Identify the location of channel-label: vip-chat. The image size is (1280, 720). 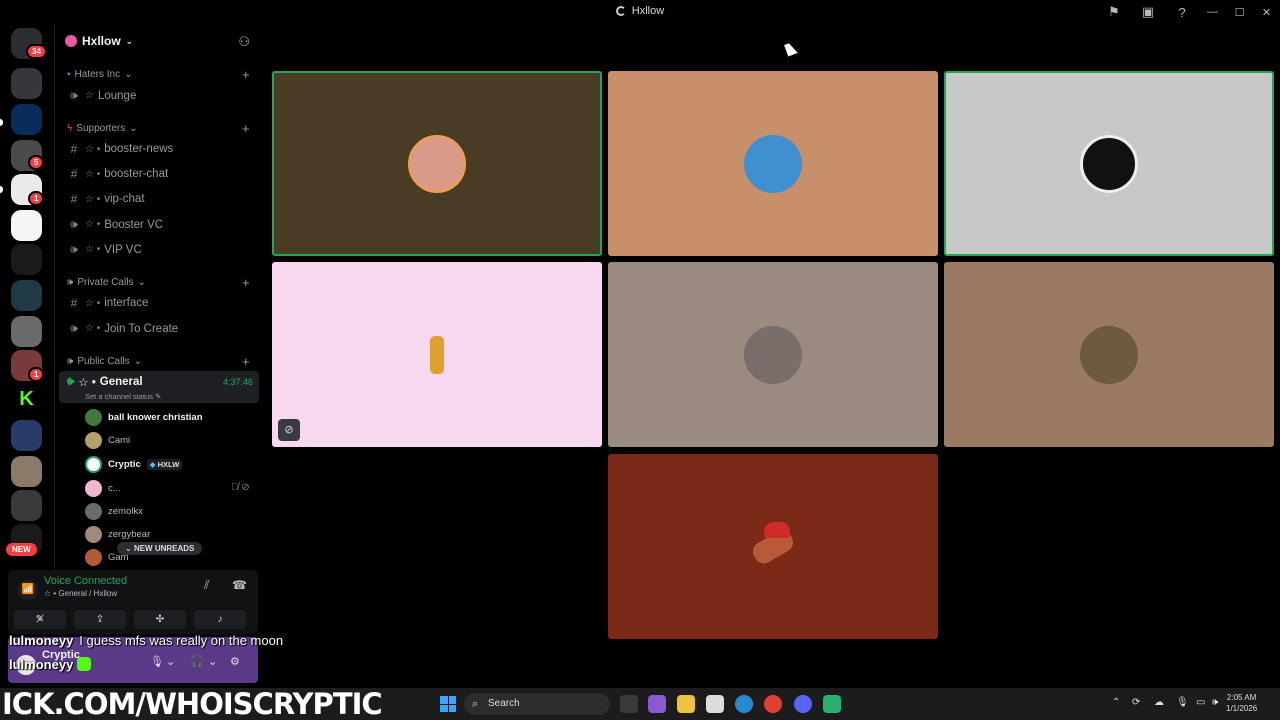
(124, 199).